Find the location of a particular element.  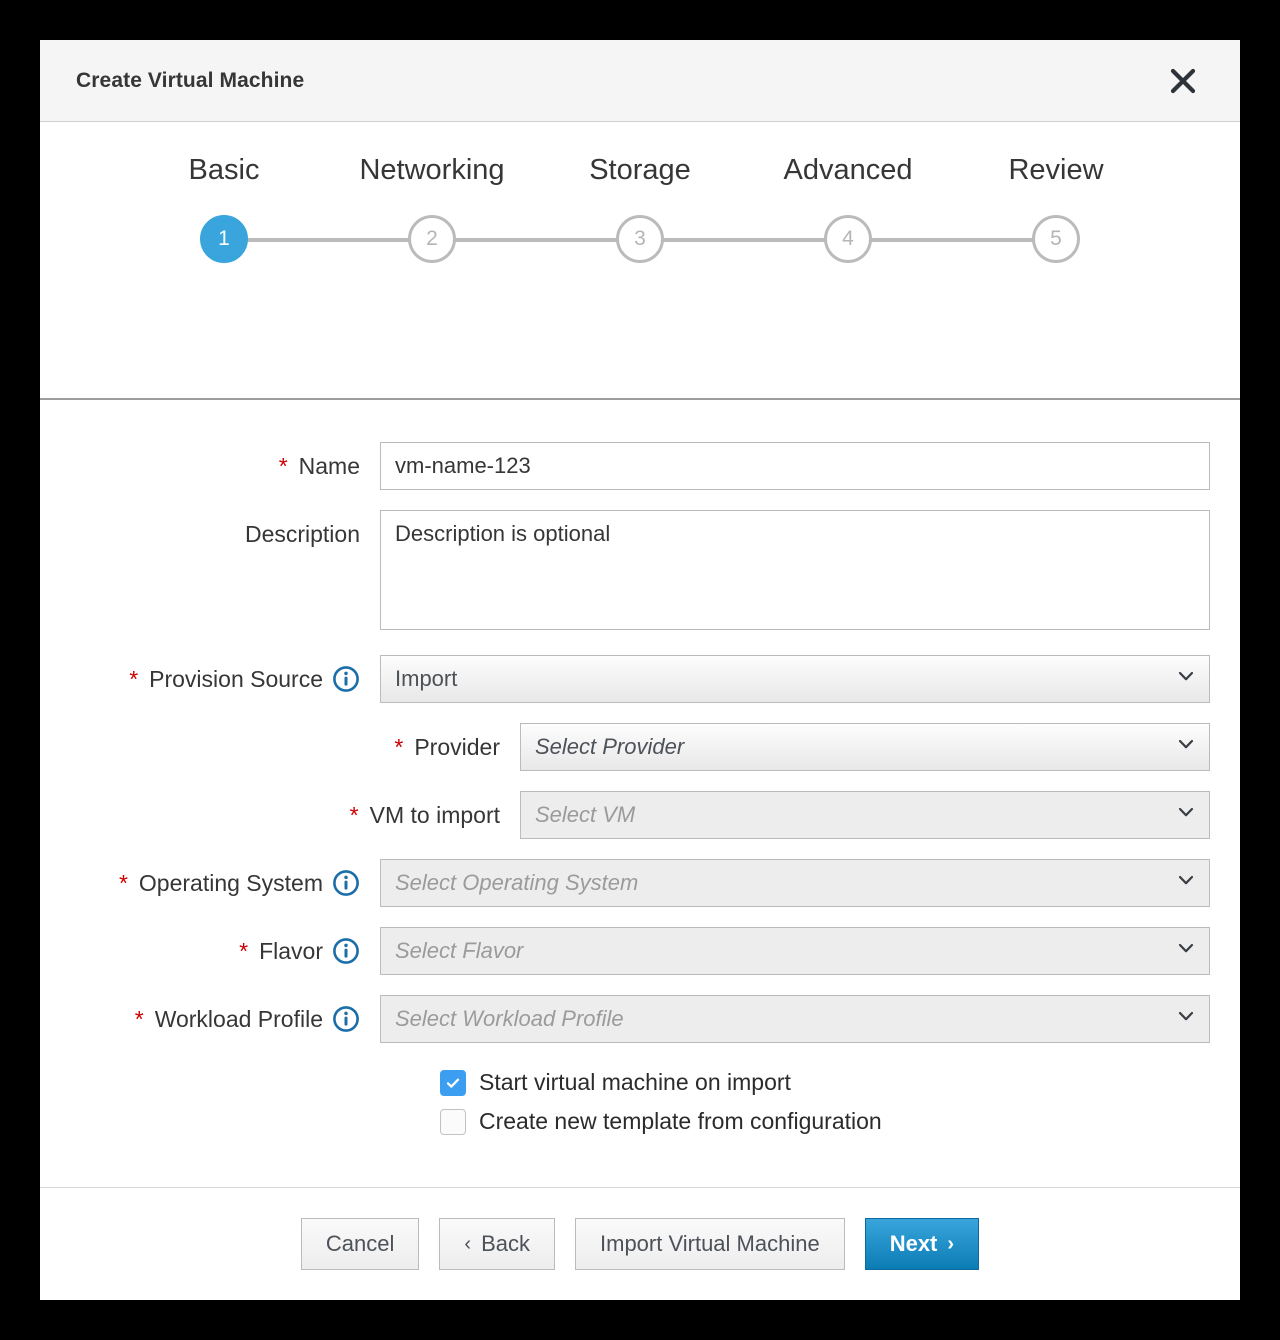

field-row-description: Description is located at coordinates (640, 572).